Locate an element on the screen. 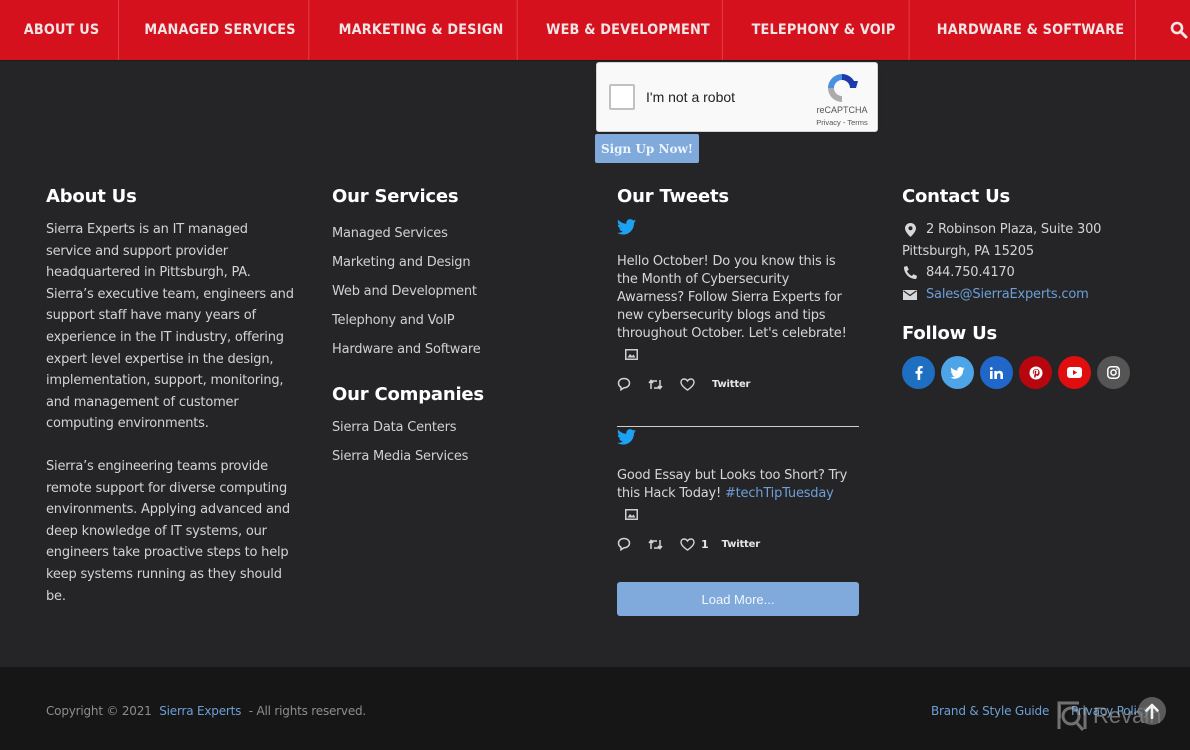 The height and width of the screenshot is (750, 1190). instagram-link is located at coordinates (1113, 373).